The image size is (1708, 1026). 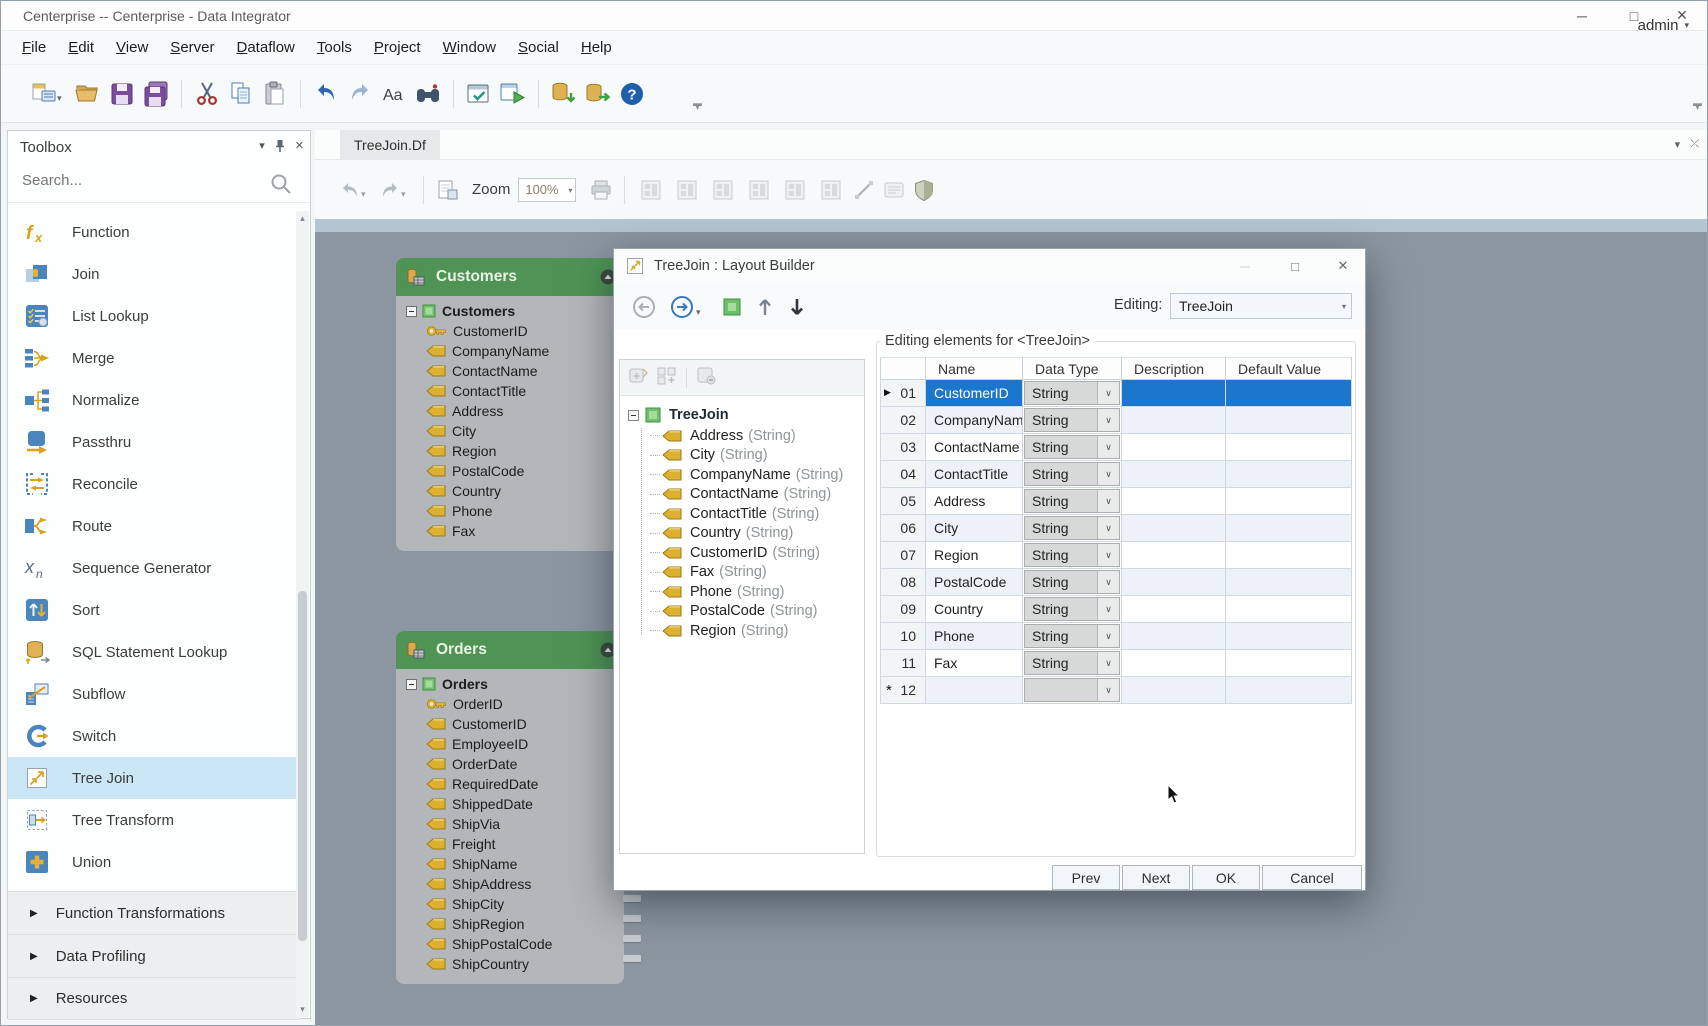 What do you see at coordinates (903, 690) in the screenshot?
I see `row-marker-cell: * 12` at bounding box center [903, 690].